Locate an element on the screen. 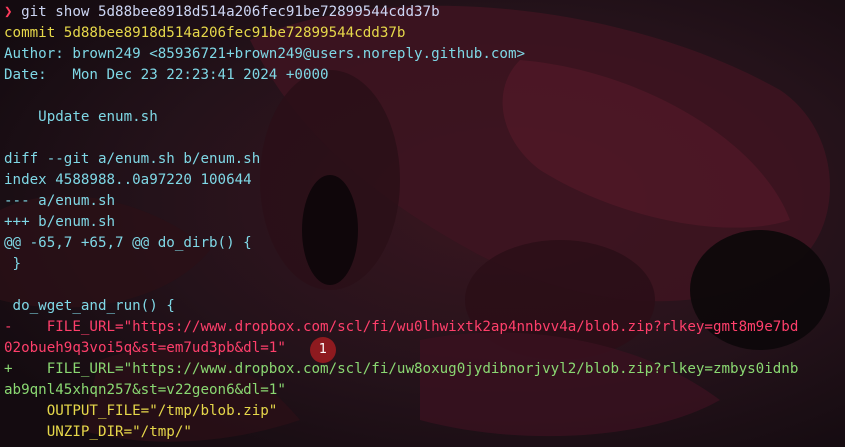  diff-hunk-header: @@ -65,7 +65,7 @@ do_dirb() { is located at coordinates (128, 243).